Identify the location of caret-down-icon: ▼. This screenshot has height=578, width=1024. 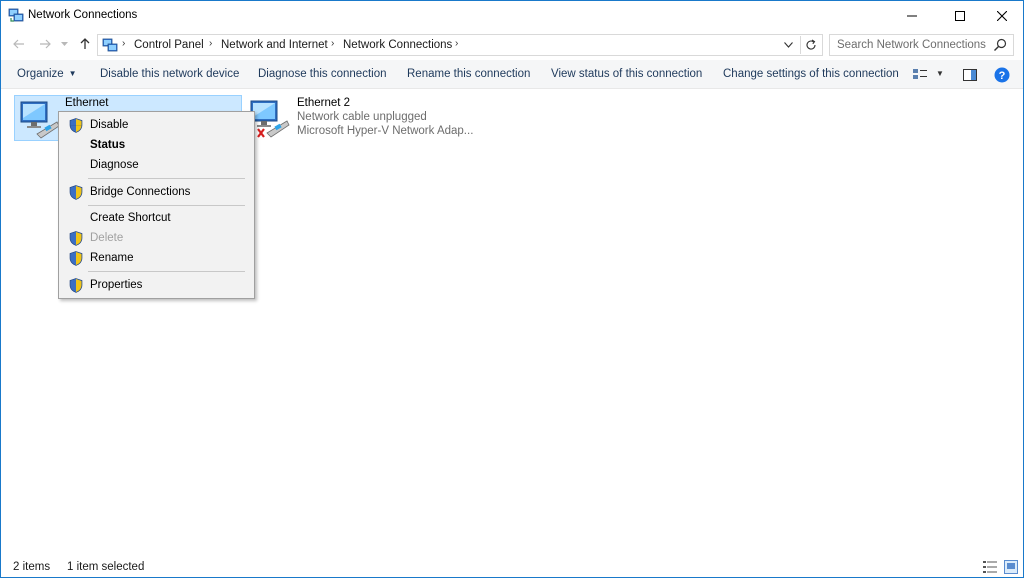
(72, 73).